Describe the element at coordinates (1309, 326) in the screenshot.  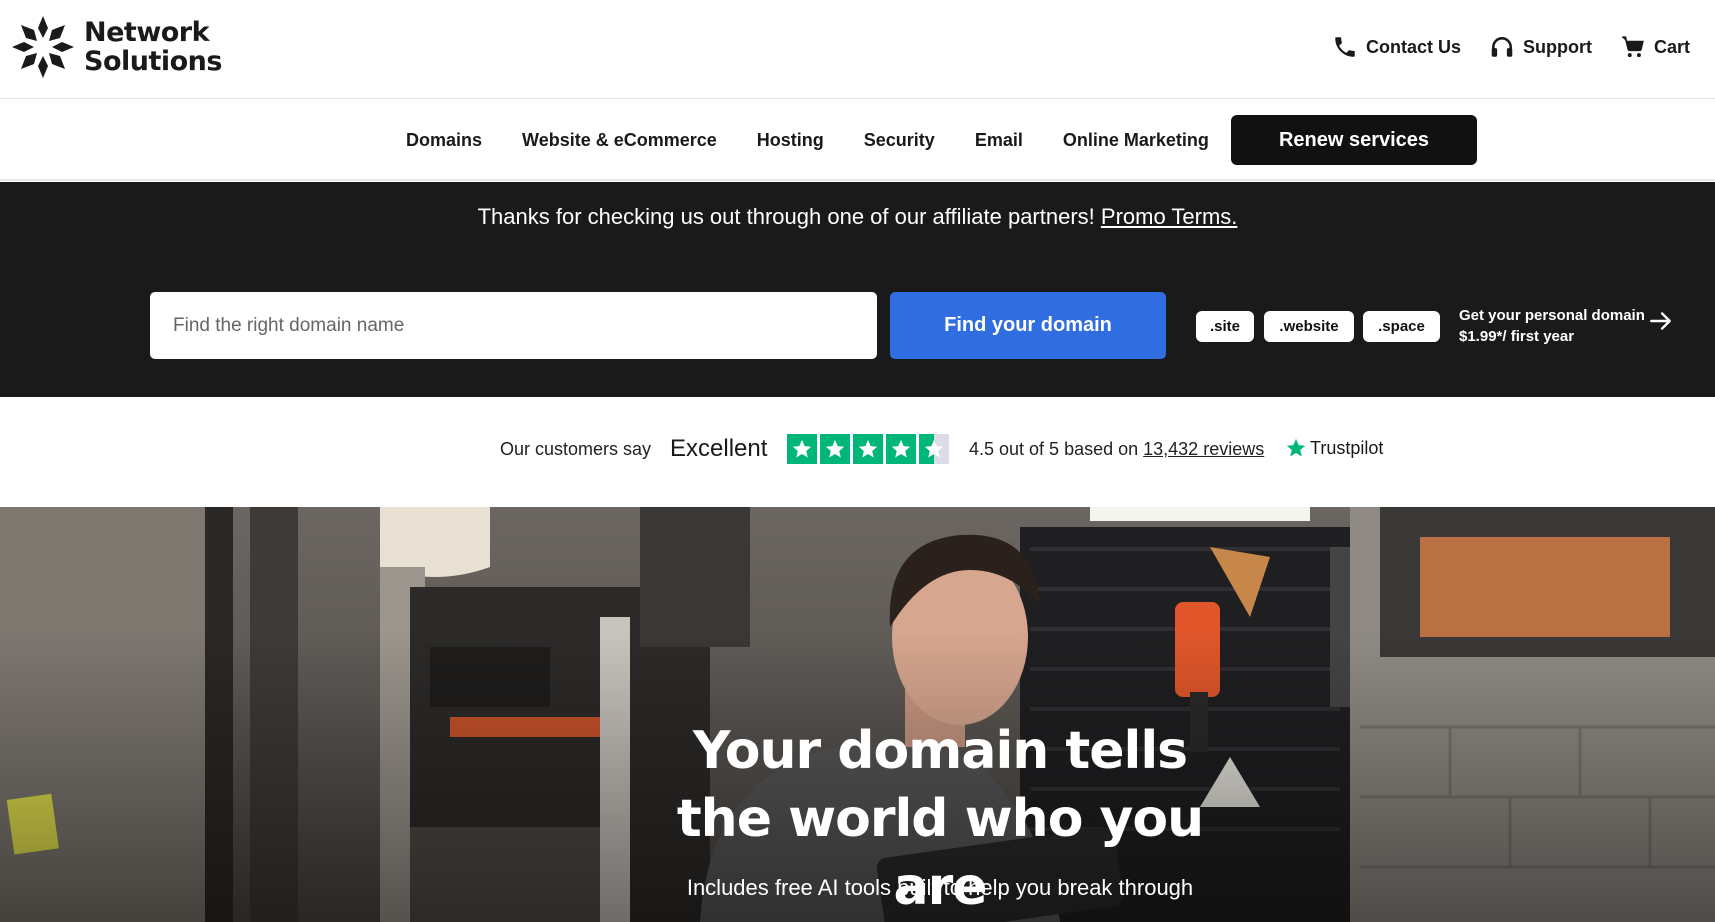
I see `tld-chip-website: .website` at that location.